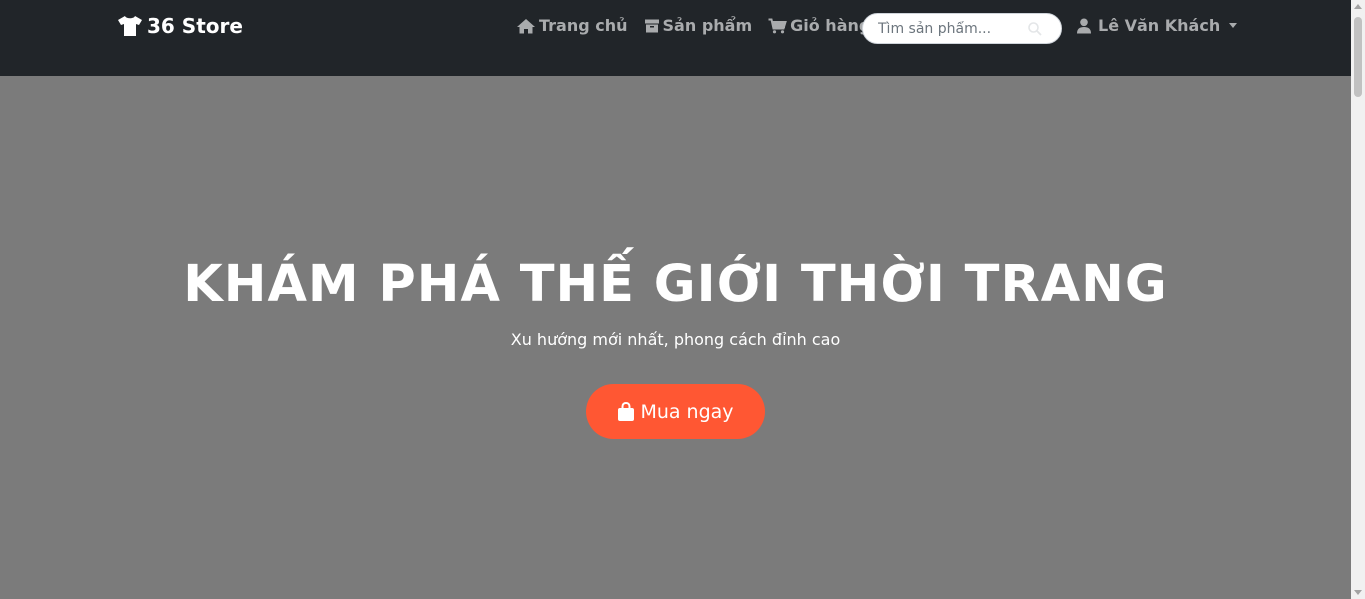 The height and width of the screenshot is (599, 1365). What do you see at coordinates (1358, 592) in the screenshot?
I see `scroll-down-icon` at bounding box center [1358, 592].